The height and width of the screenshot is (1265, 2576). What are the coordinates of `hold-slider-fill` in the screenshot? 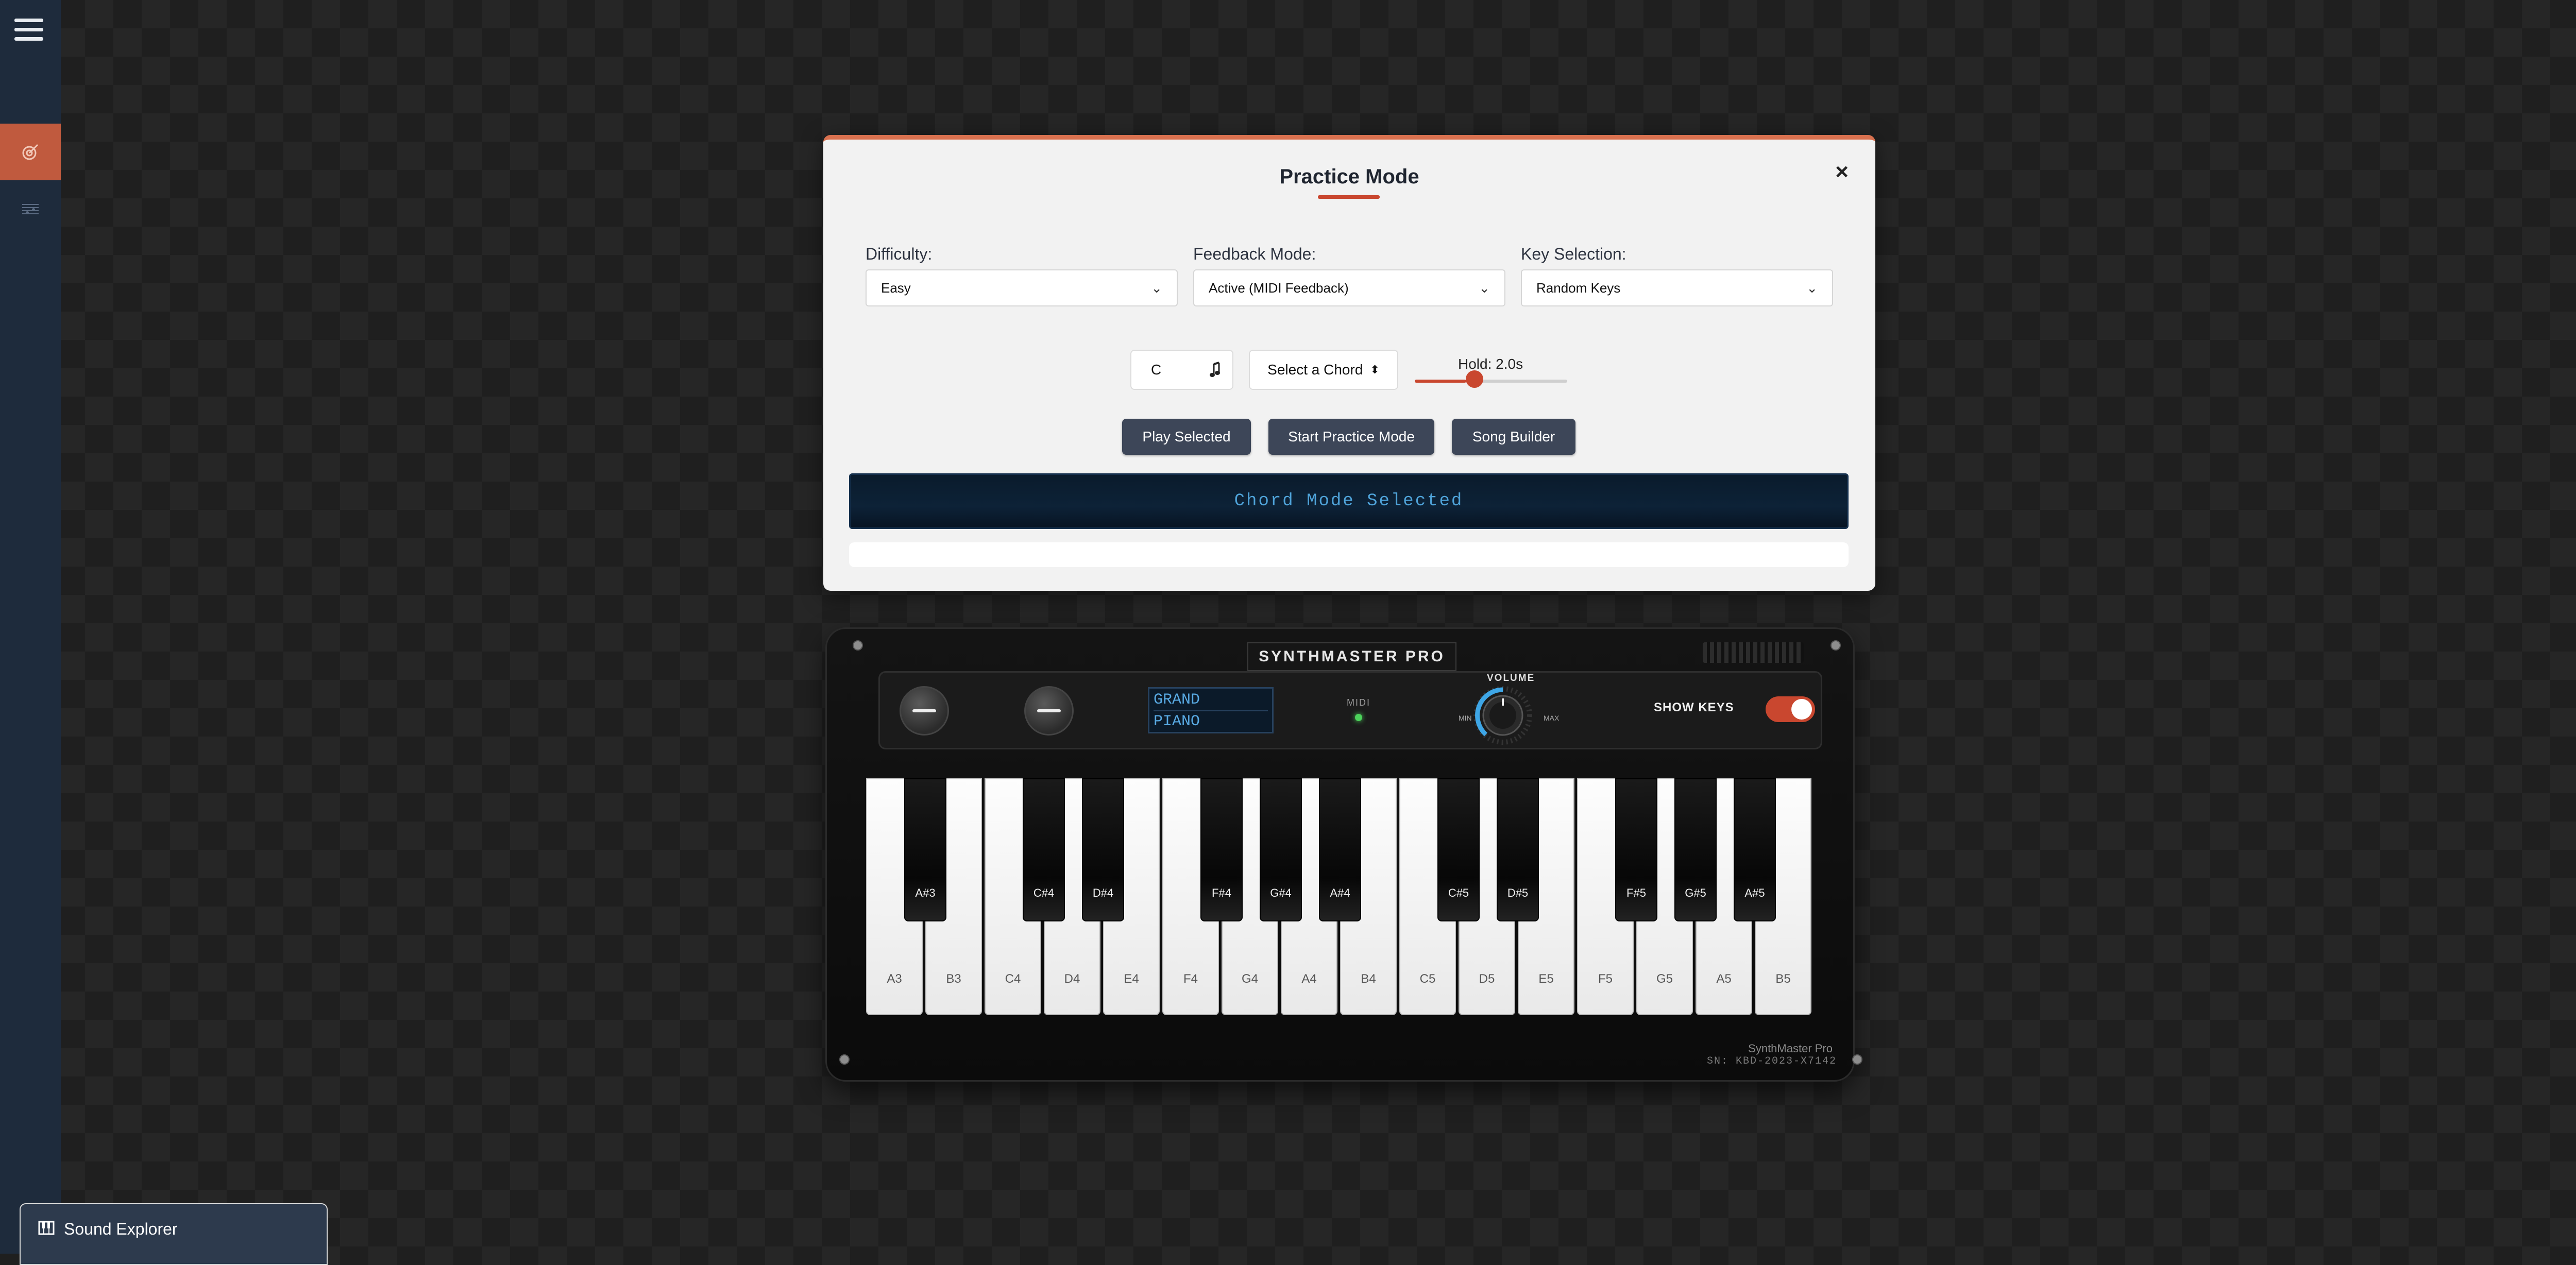 It's located at (1441, 381).